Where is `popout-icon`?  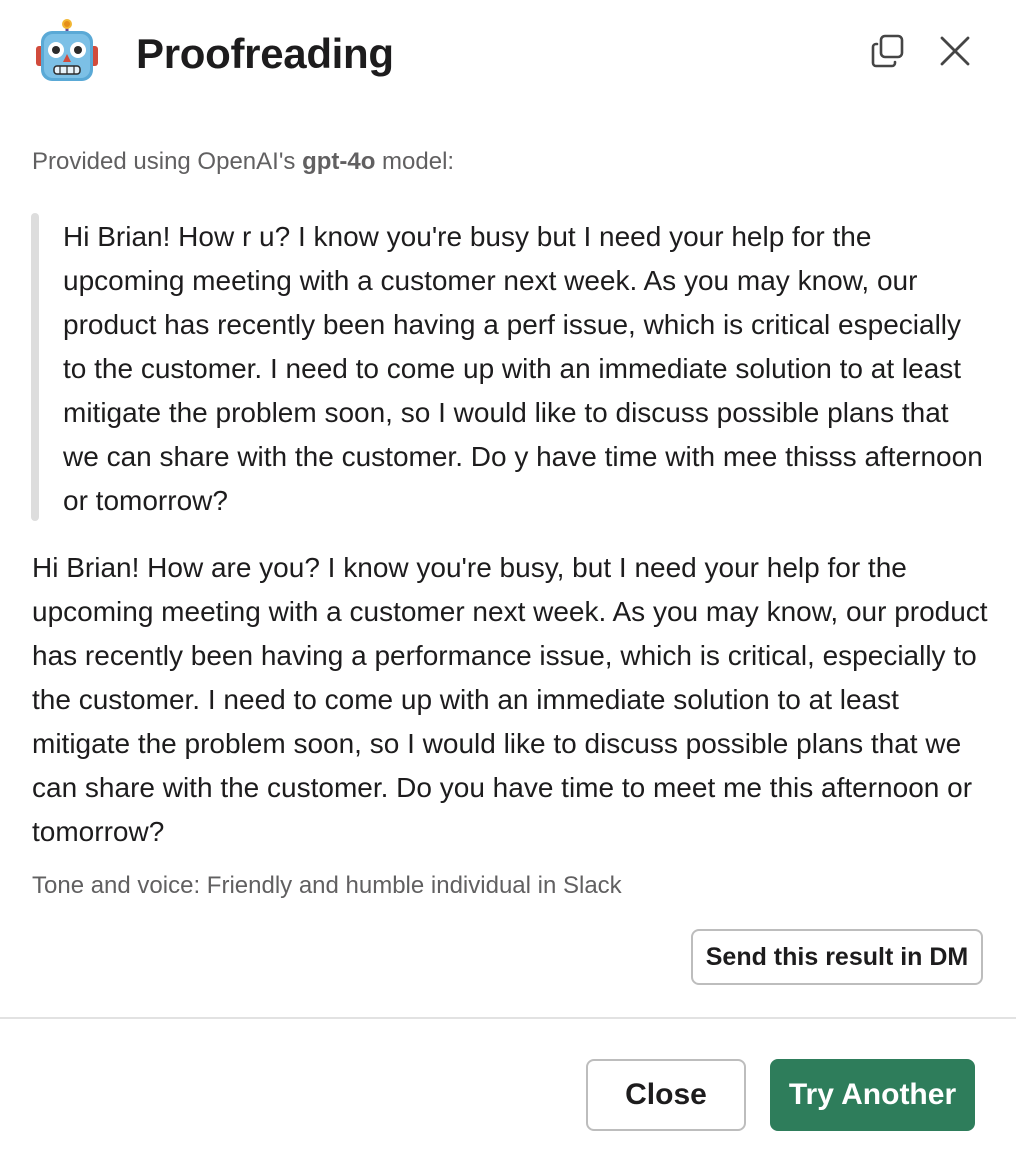
popout-icon is located at coordinates (888, 53).